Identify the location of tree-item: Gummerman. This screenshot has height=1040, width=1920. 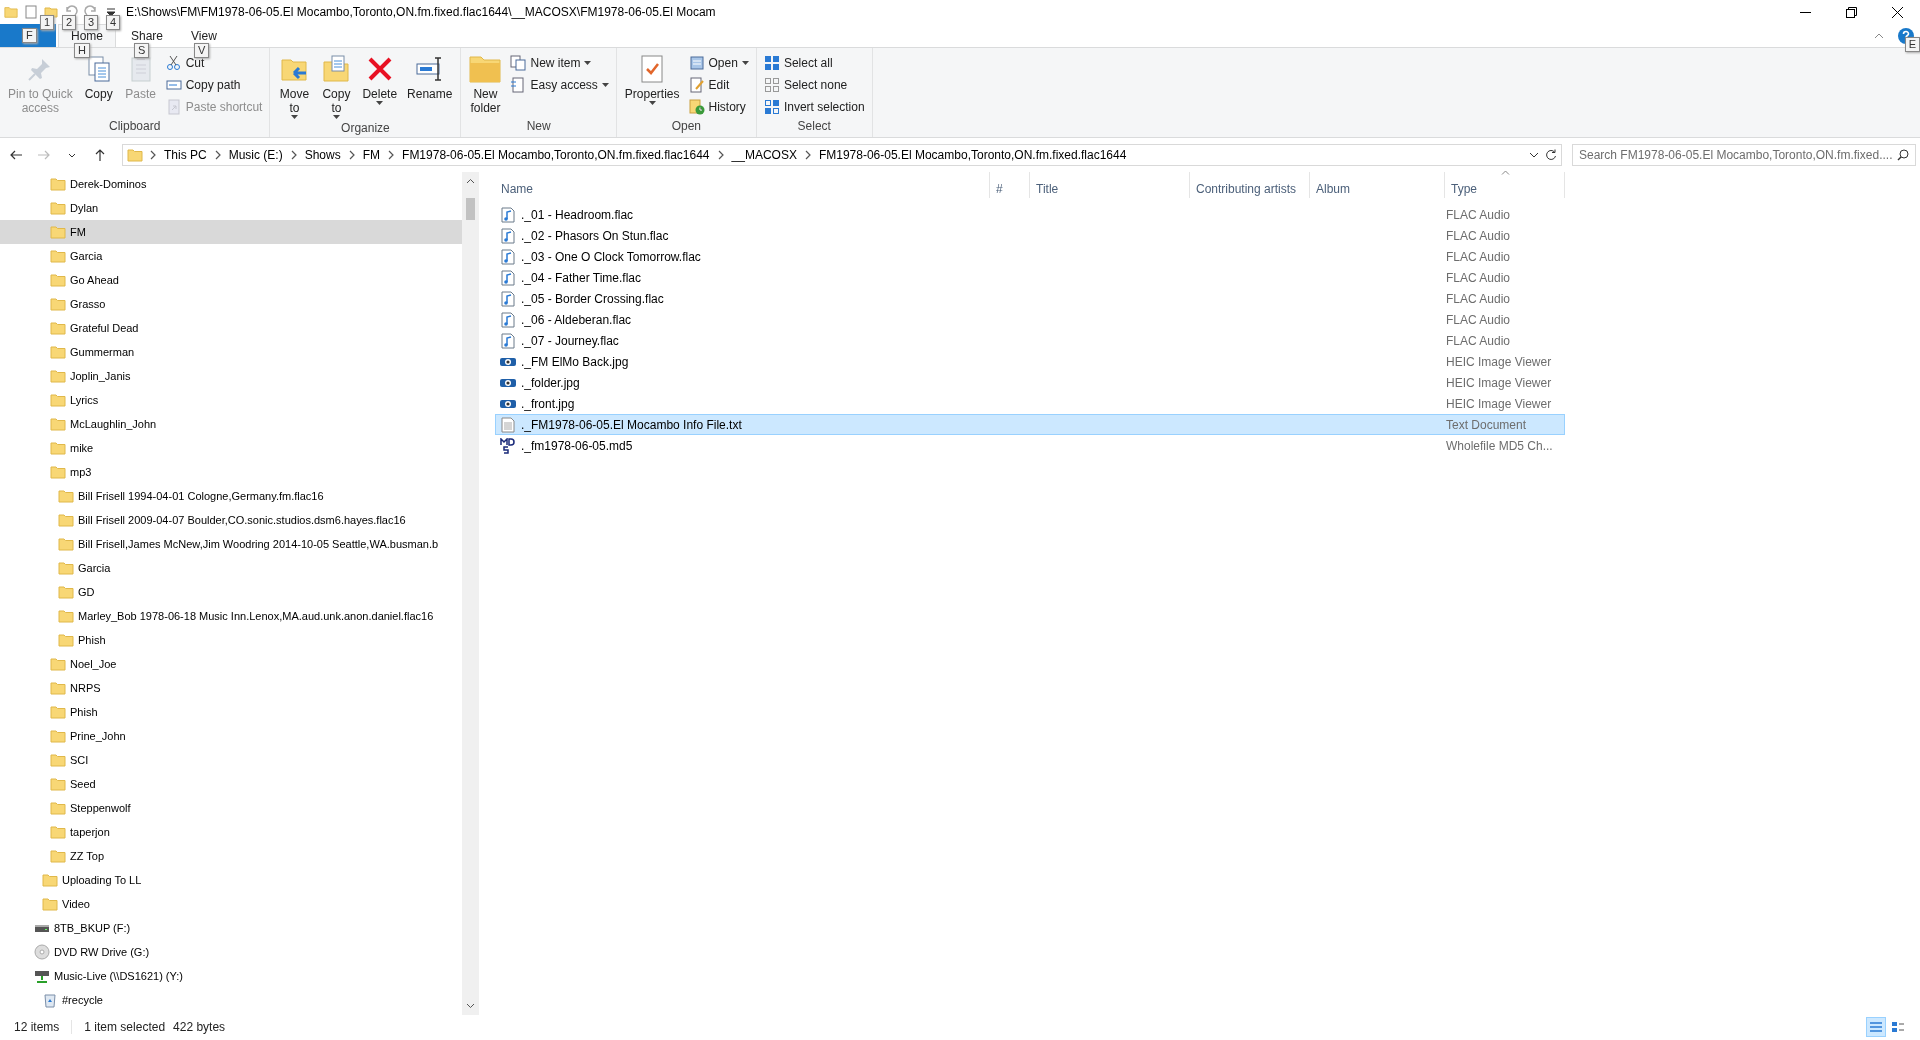
(231, 352).